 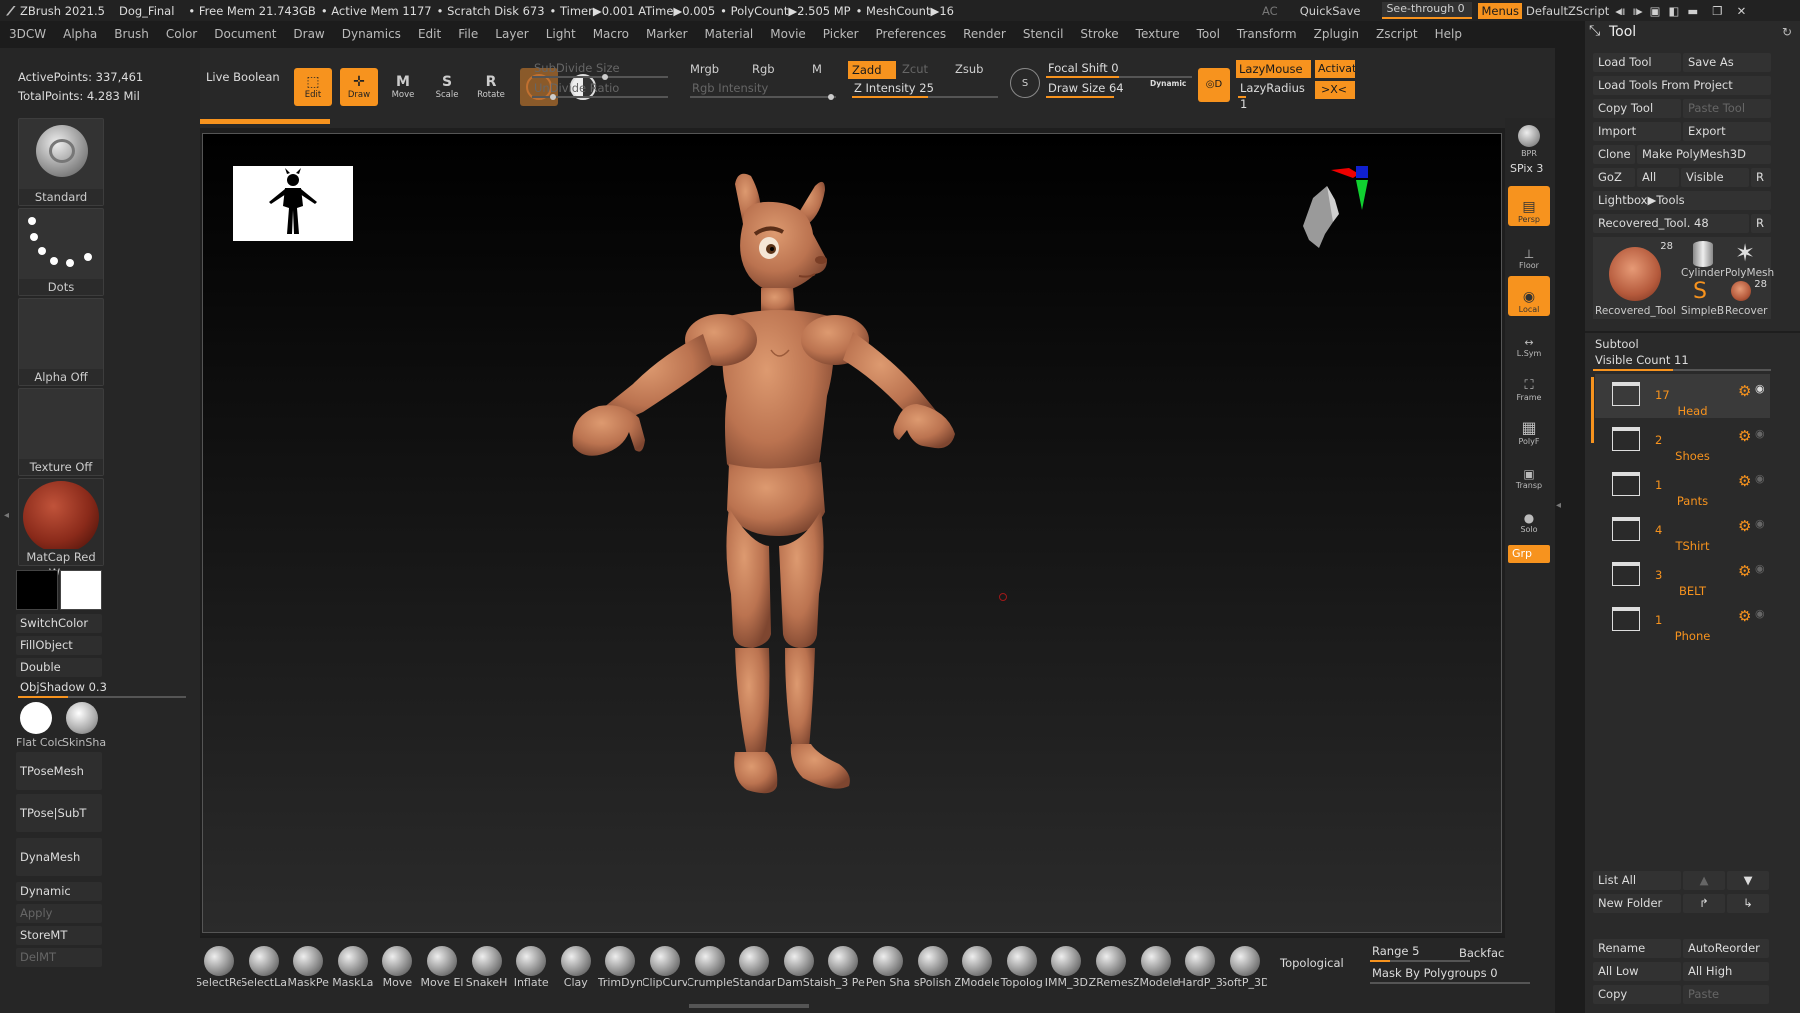 I want to click on solo-button: ● Solo, so click(x=1529, y=516).